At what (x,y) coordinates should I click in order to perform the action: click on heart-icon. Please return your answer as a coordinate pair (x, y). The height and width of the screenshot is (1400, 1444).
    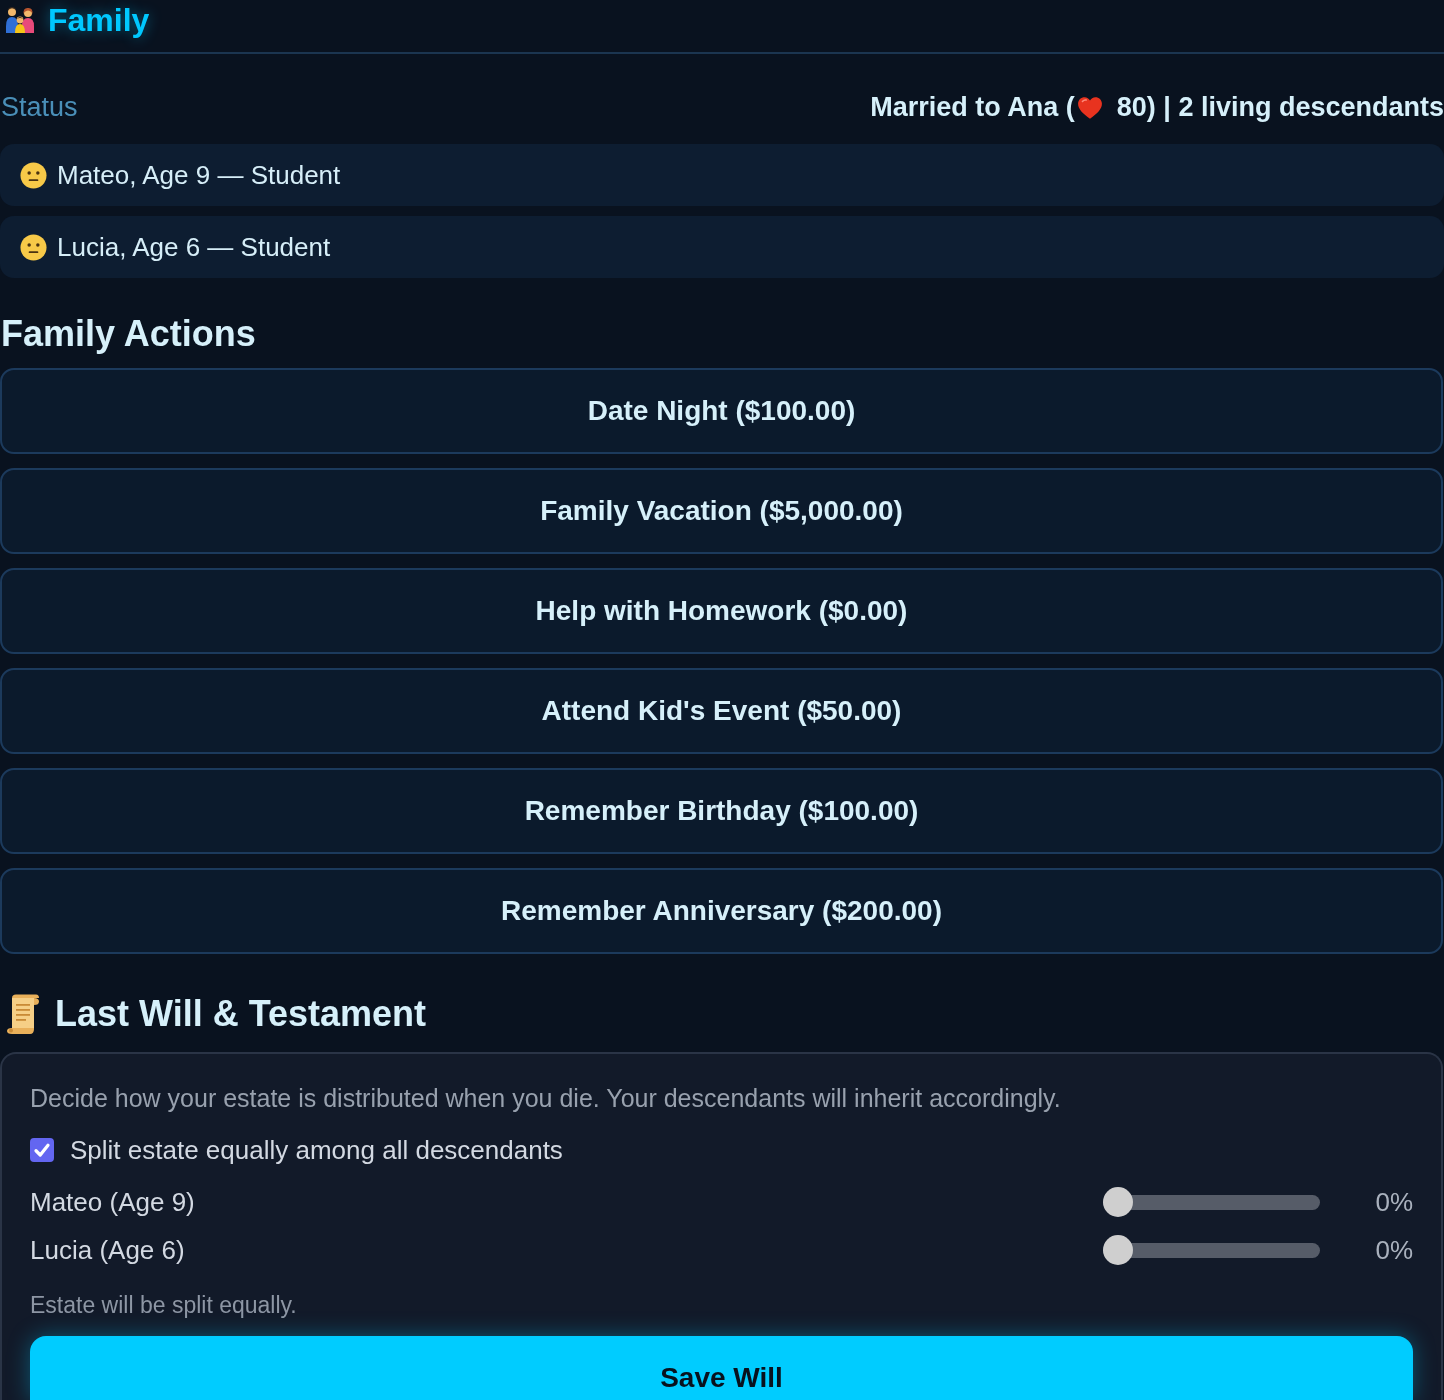
    Looking at the image, I should click on (1089, 107).